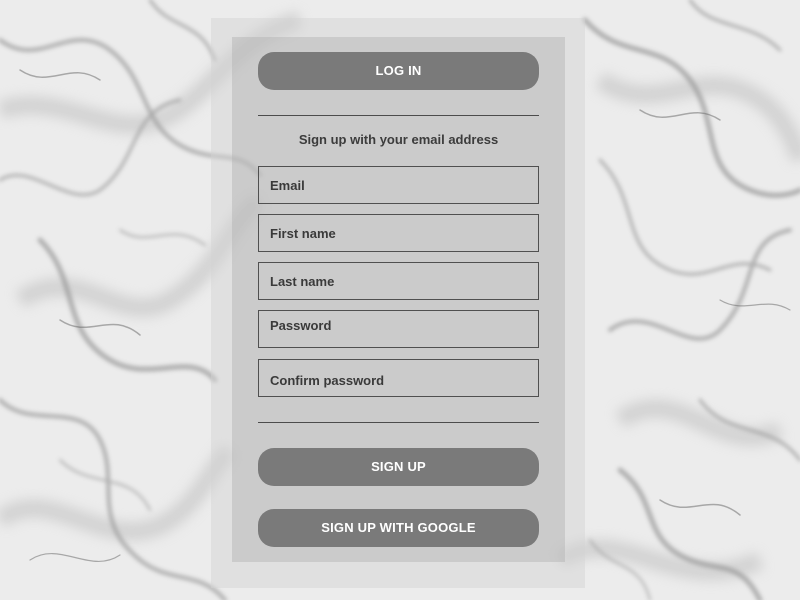  What do you see at coordinates (398, 139) in the screenshot?
I see `signup-heading: Sign up with your email address` at bounding box center [398, 139].